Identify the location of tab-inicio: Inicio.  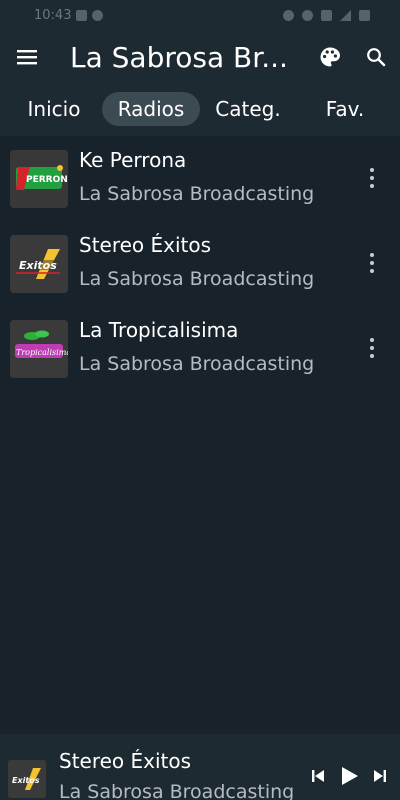
(54, 109).